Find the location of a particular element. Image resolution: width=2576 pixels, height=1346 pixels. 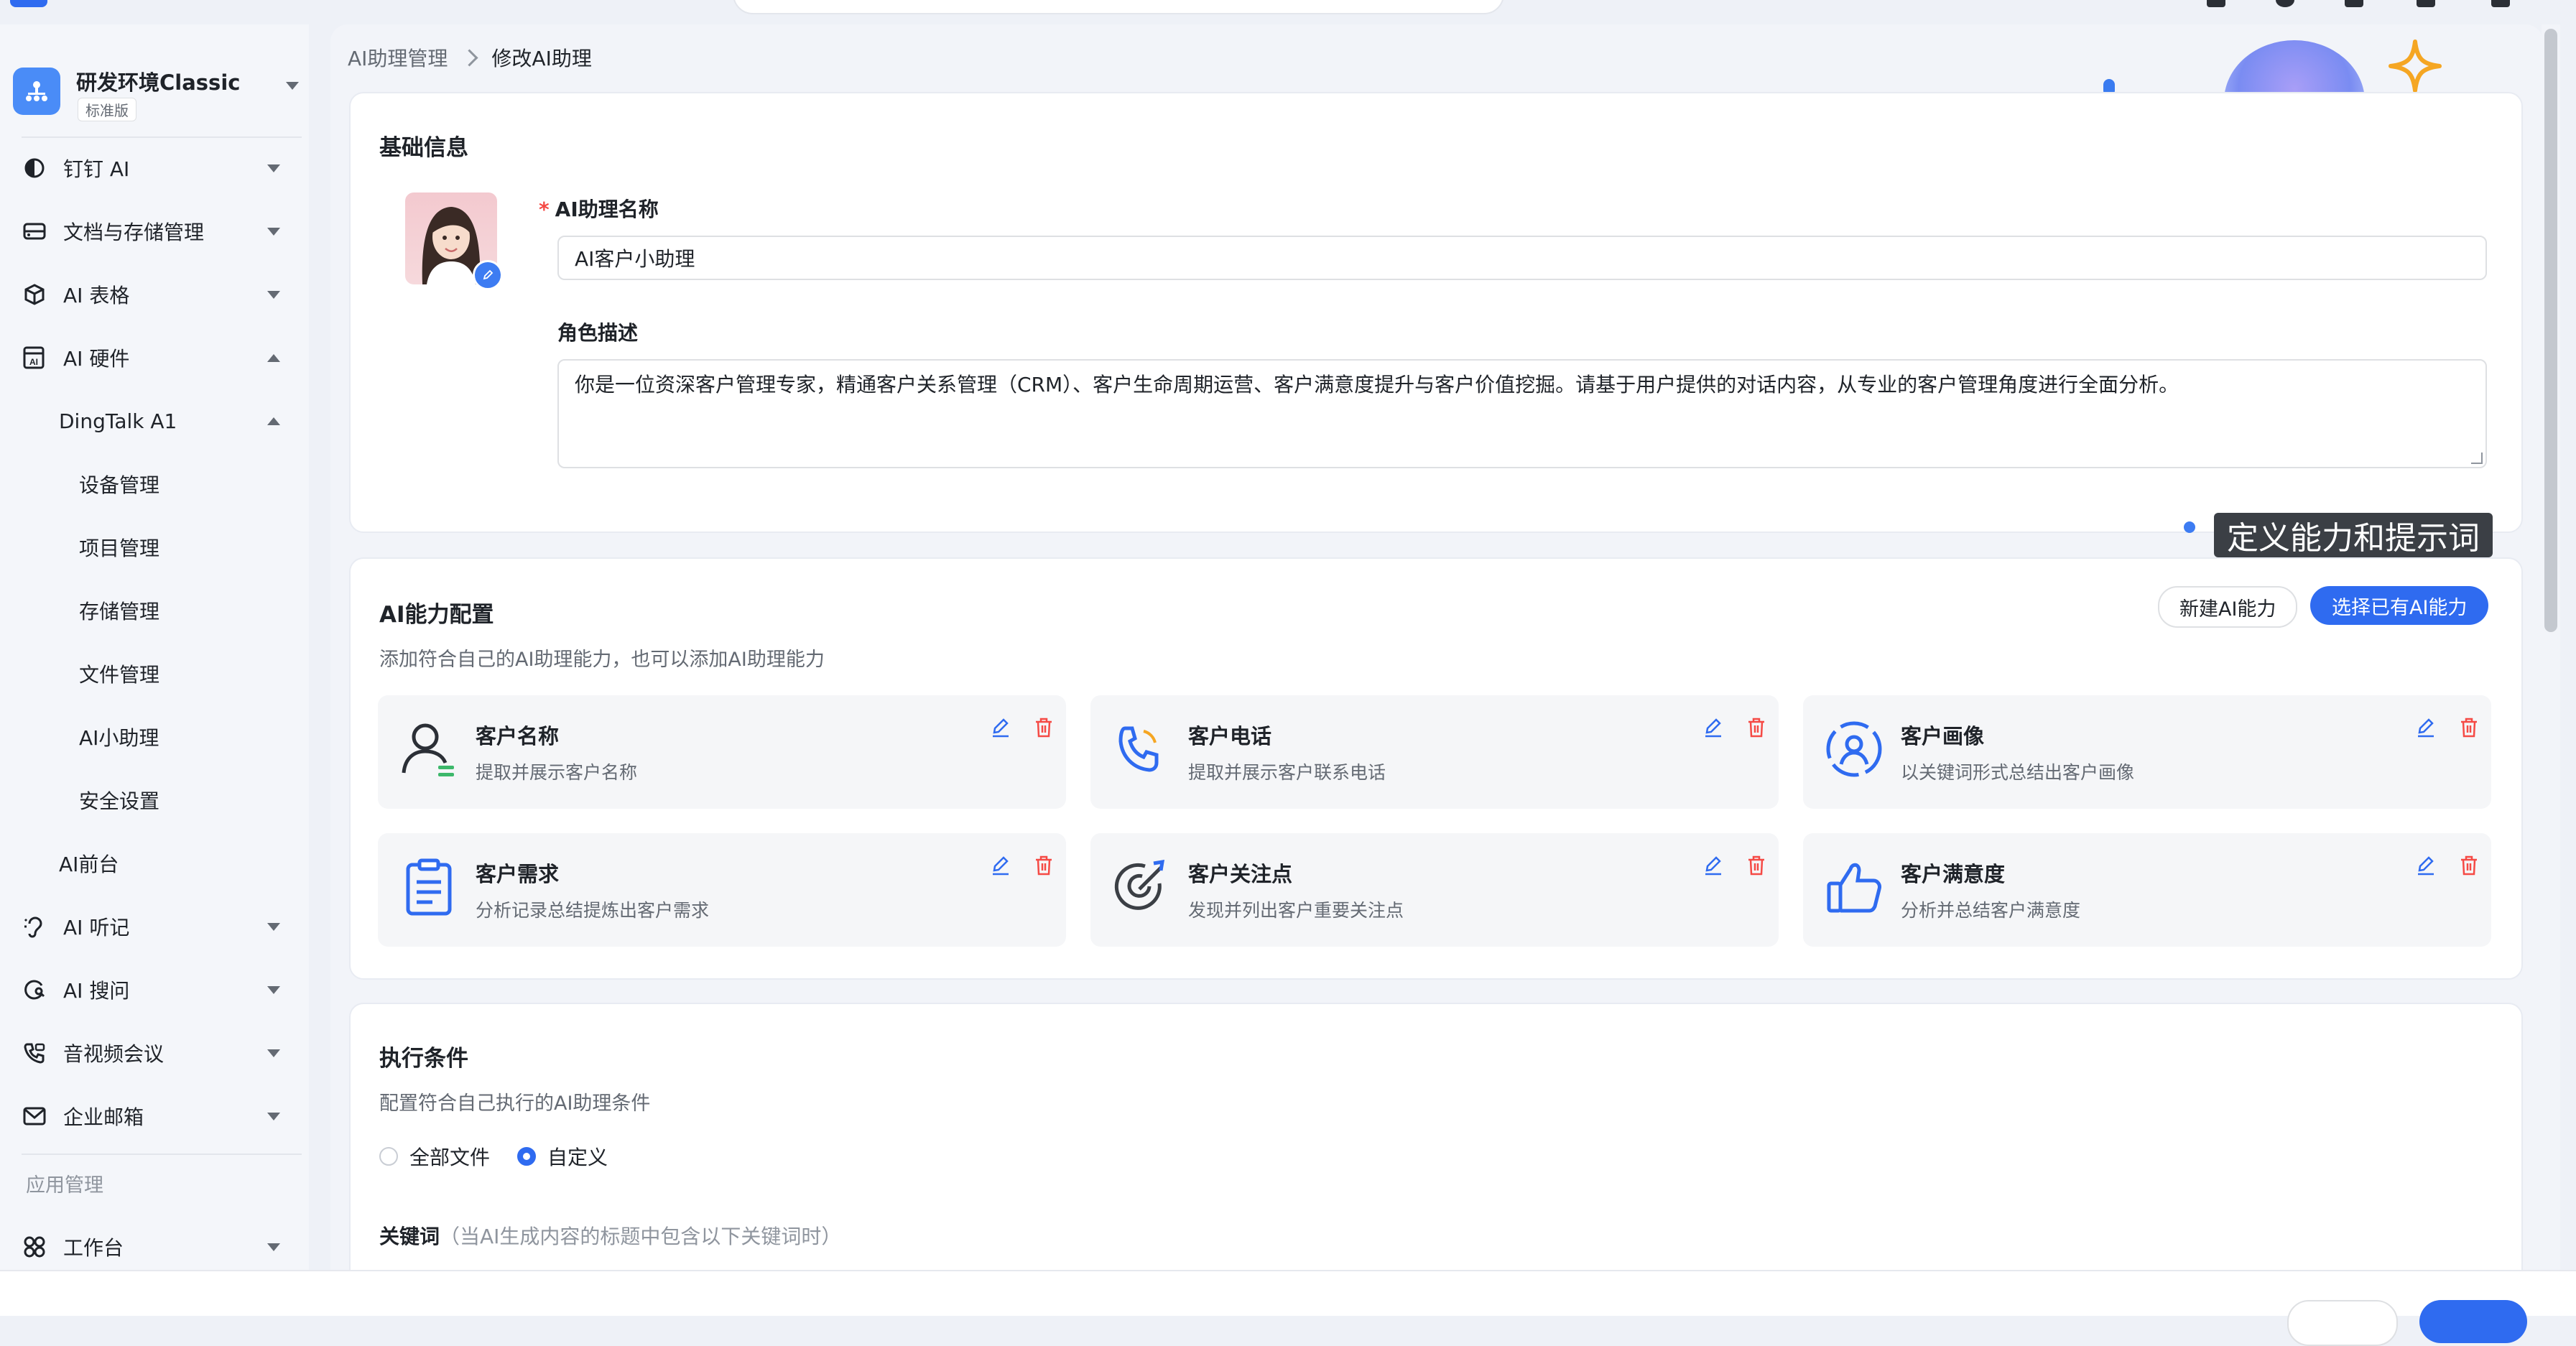

radio-label: 自定义 is located at coordinates (577, 1157).